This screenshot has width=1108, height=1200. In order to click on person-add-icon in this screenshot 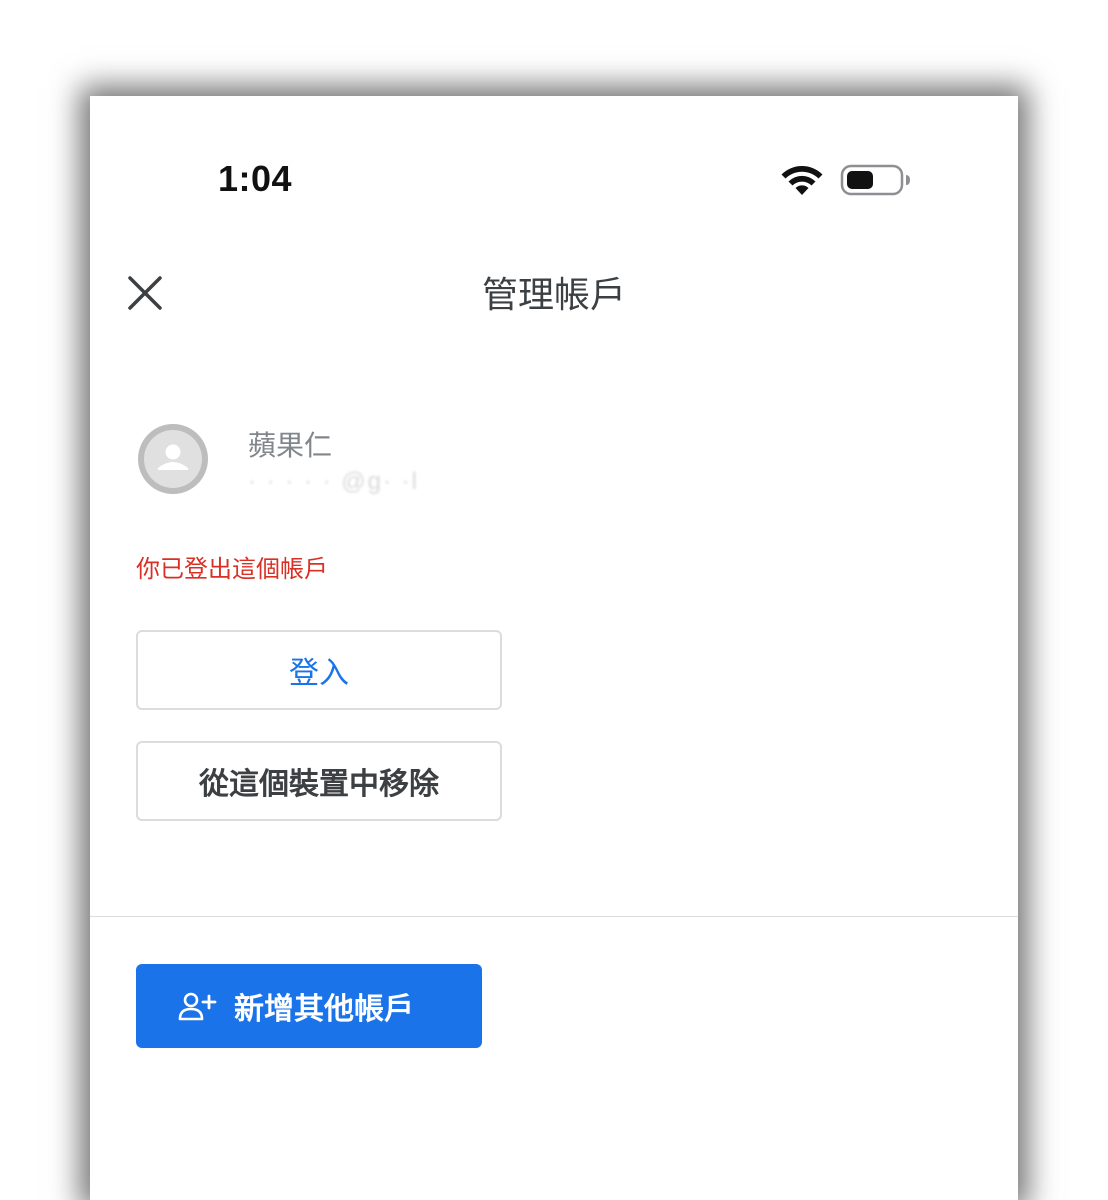, I will do `click(197, 1006)`.